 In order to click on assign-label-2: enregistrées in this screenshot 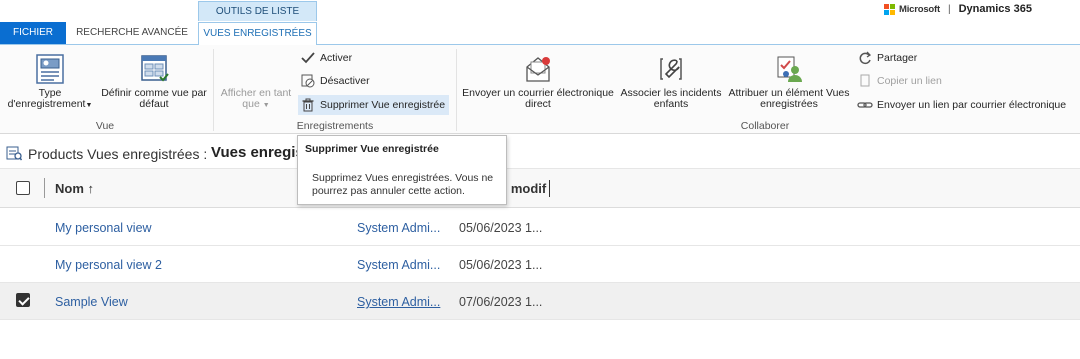, I will do `click(789, 104)`.